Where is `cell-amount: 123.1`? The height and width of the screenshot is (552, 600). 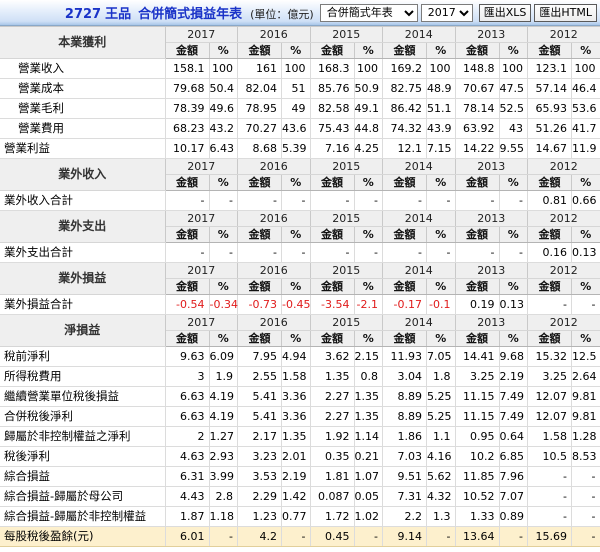 cell-amount: 123.1 is located at coordinates (549, 68).